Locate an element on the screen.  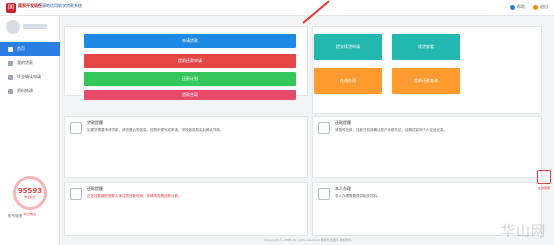
account-management-link: 账号管理 is located at coordinates (15, 216).